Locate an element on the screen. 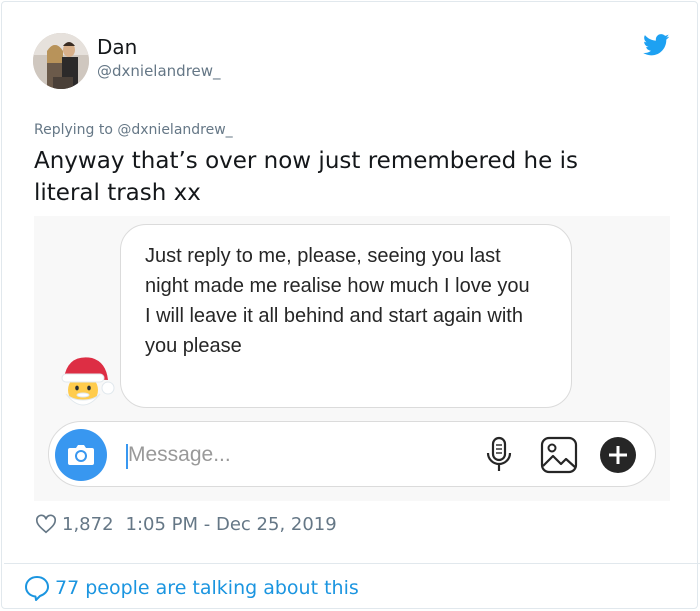 The height and width of the screenshot is (611, 700). message-input is located at coordinates (278, 455).